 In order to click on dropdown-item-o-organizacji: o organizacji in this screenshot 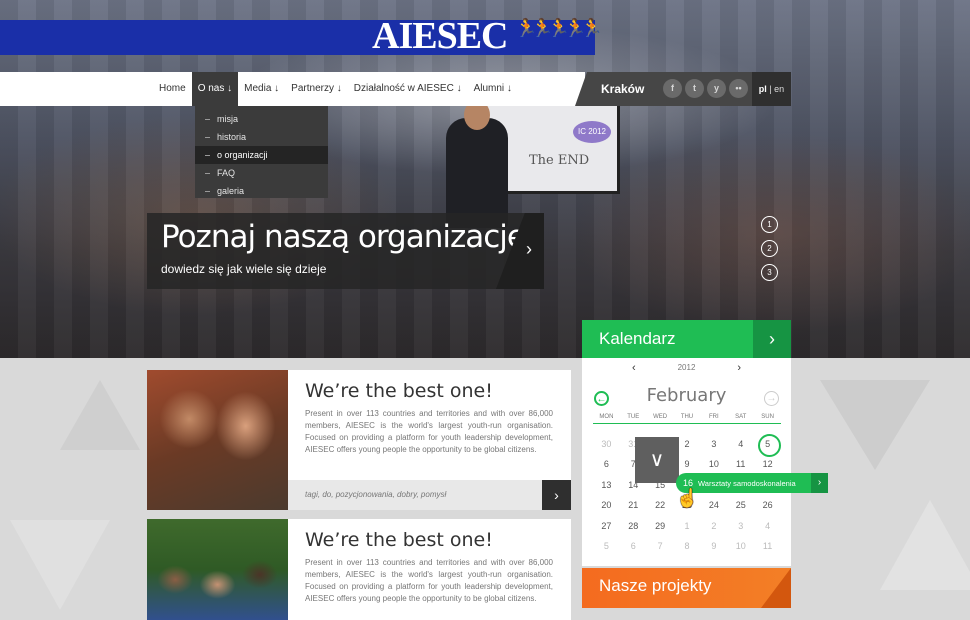, I will do `click(261, 155)`.